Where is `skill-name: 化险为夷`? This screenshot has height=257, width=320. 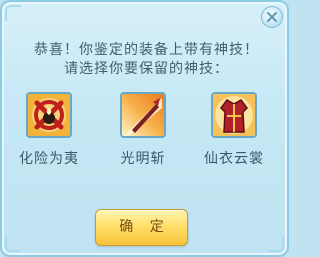 skill-name: 化险为夷 is located at coordinates (49, 159).